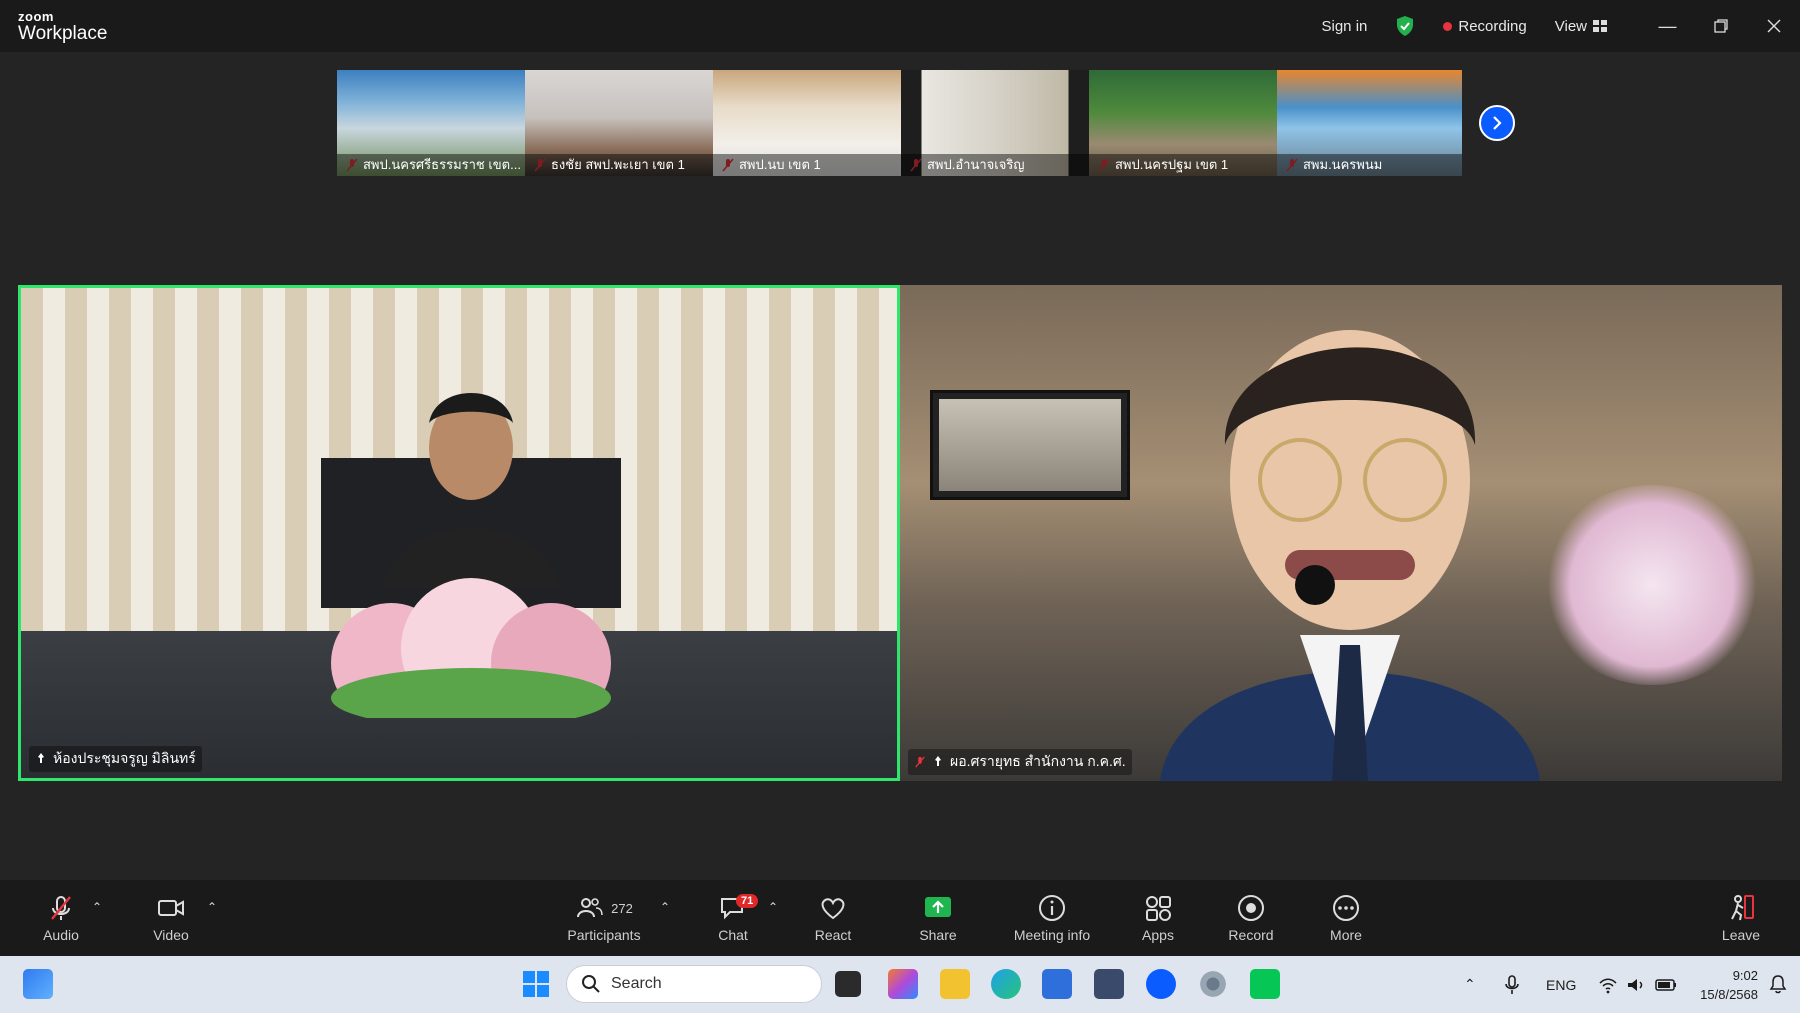 This screenshot has height=1013, width=1800. What do you see at coordinates (1652, 585) in the screenshot?
I see `orchid-flowers` at bounding box center [1652, 585].